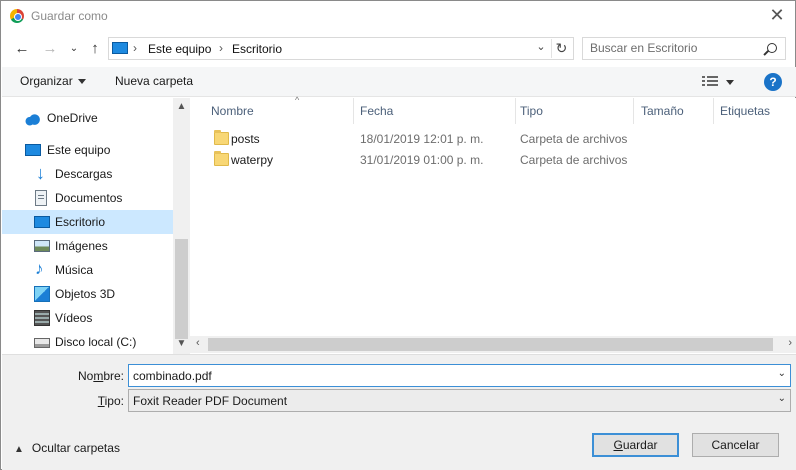 This screenshot has height=470, width=796. Describe the element at coordinates (257, 49) in the screenshot. I see `breadcrumb-escritorio: Escritorio` at that location.